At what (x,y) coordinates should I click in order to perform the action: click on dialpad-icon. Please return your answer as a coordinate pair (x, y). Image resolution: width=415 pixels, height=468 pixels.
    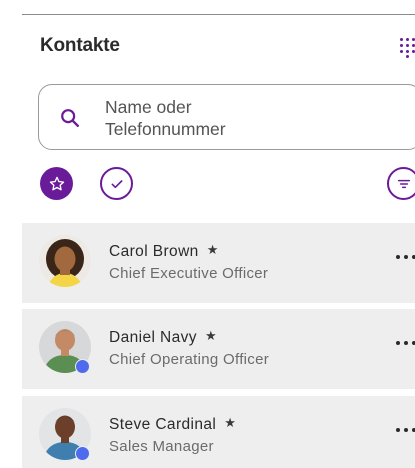
    Looking at the image, I should click on (406, 47).